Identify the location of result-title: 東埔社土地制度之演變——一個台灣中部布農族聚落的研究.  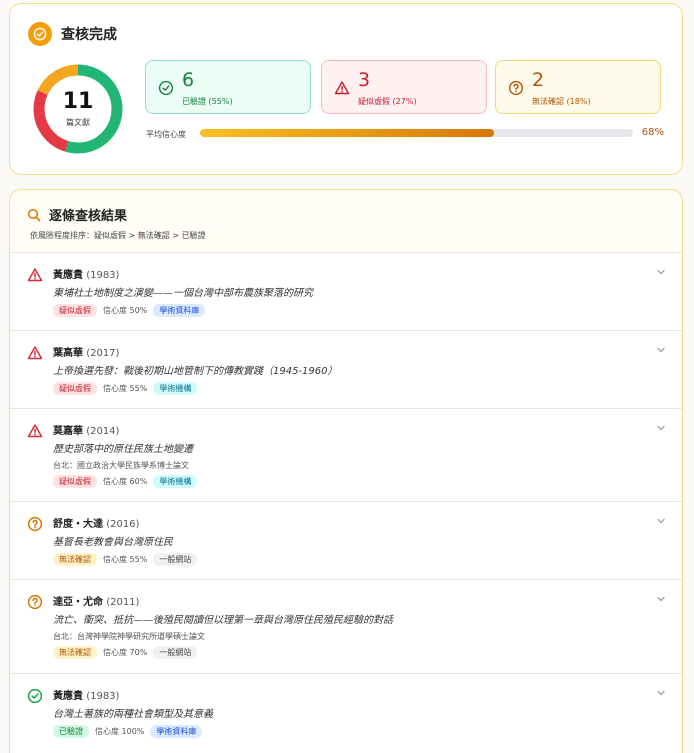
(183, 293).